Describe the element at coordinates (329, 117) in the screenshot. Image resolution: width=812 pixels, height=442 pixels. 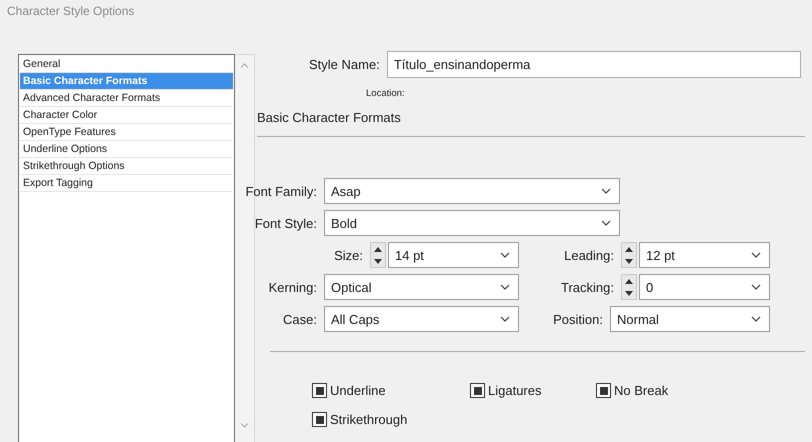
I see `section-title: Basic Character Formats` at that location.